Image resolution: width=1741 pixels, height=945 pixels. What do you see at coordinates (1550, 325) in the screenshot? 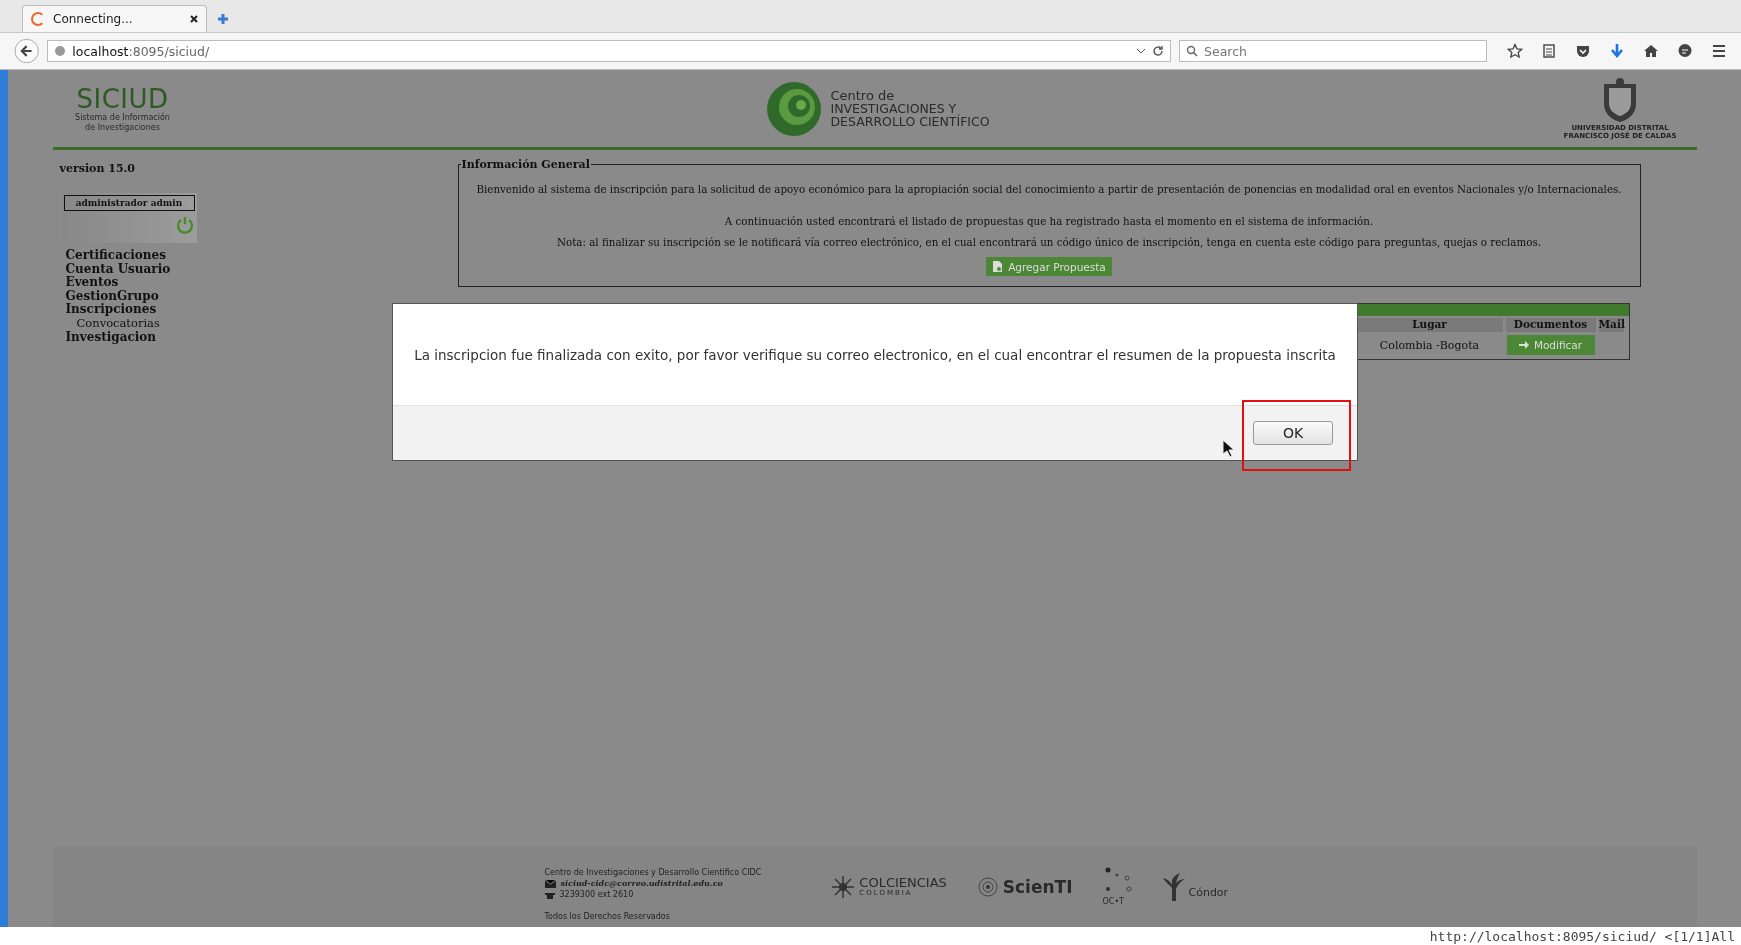
I see `column-header: Documentos` at bounding box center [1550, 325].